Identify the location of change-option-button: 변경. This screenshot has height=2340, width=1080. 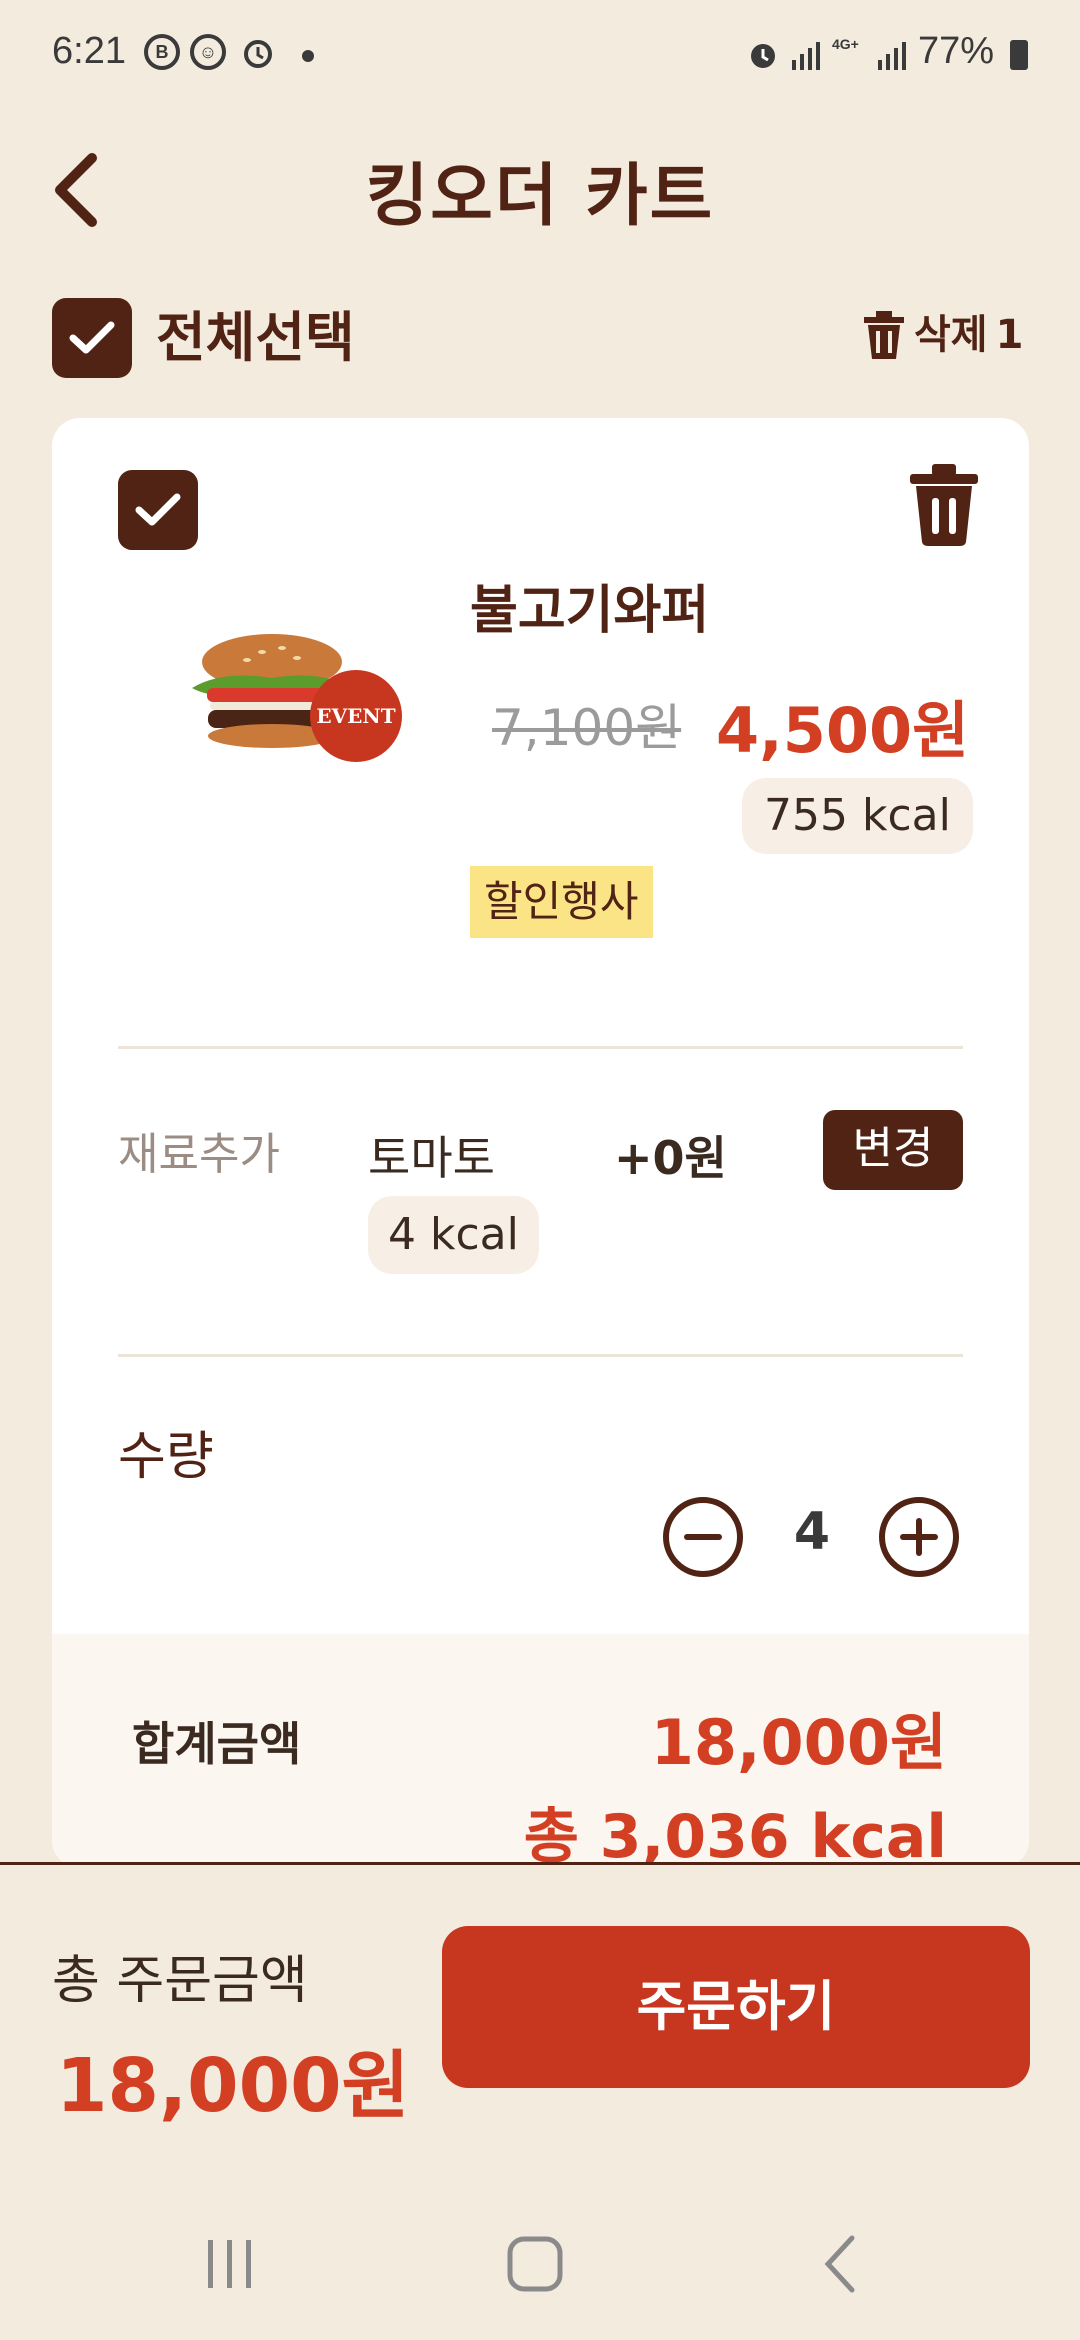
(893, 1150).